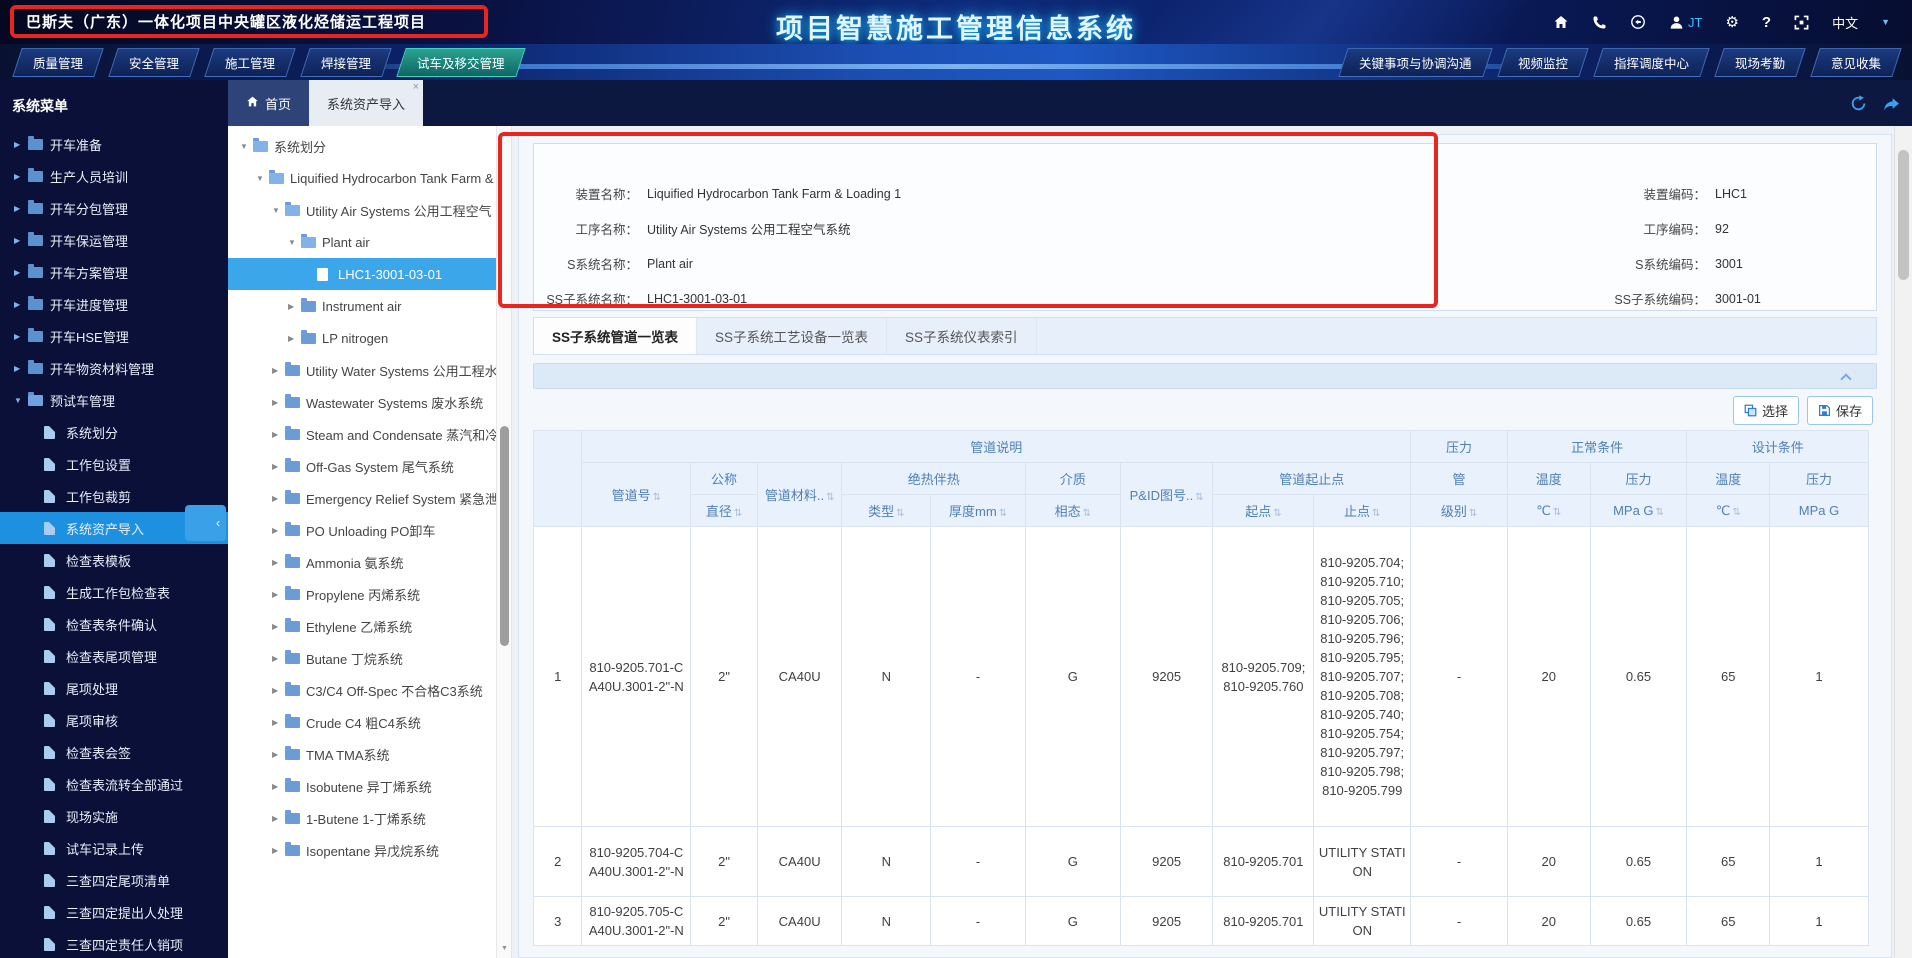 The width and height of the screenshot is (1912, 958). I want to click on sidebar-item: 尾项审核, so click(114, 720).